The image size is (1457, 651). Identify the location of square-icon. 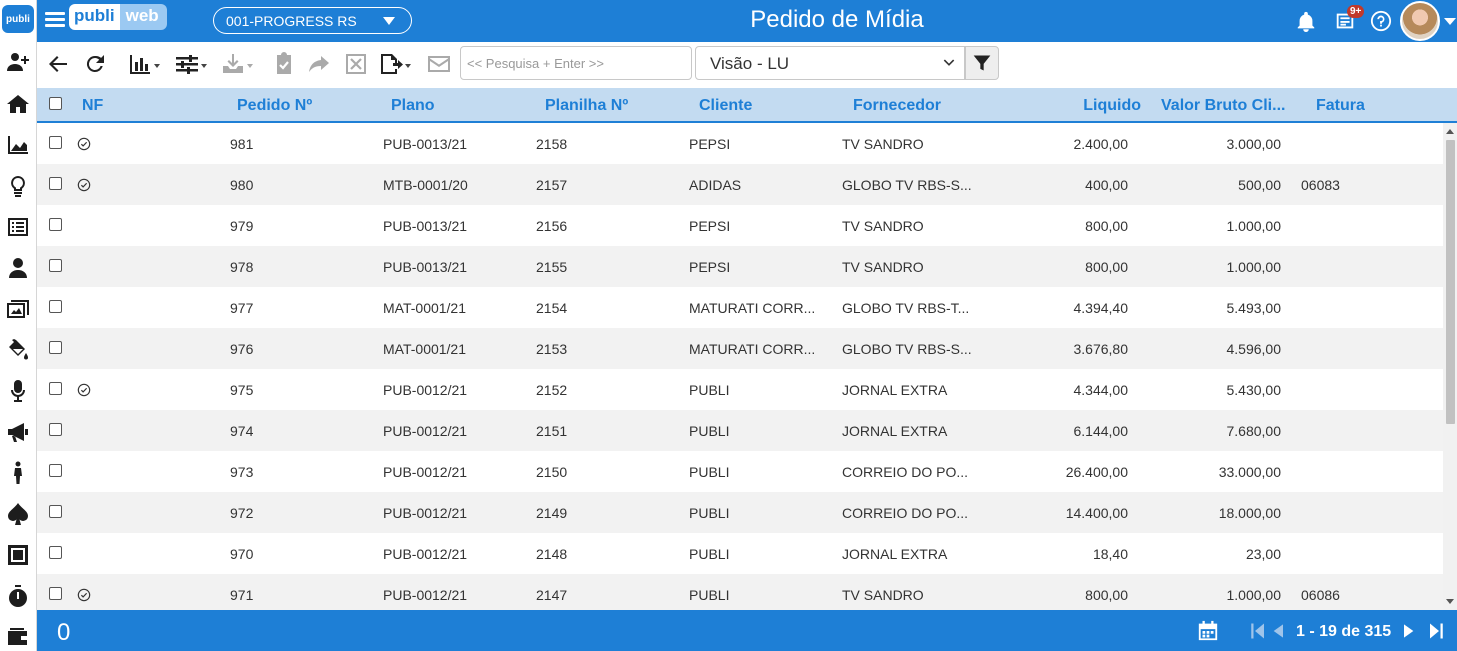
(18, 555).